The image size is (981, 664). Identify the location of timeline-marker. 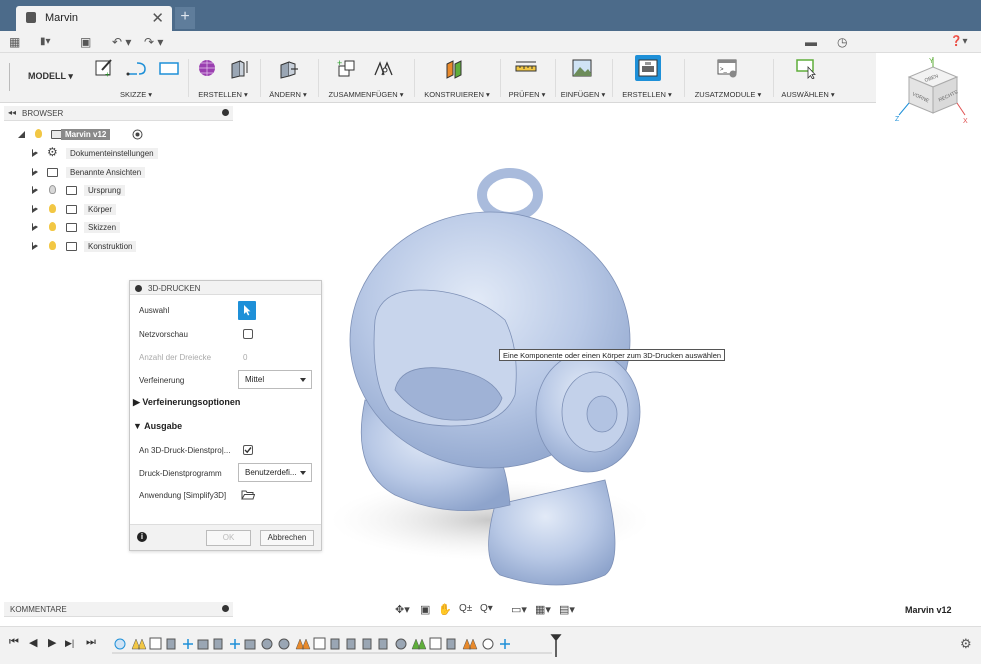
(556, 645).